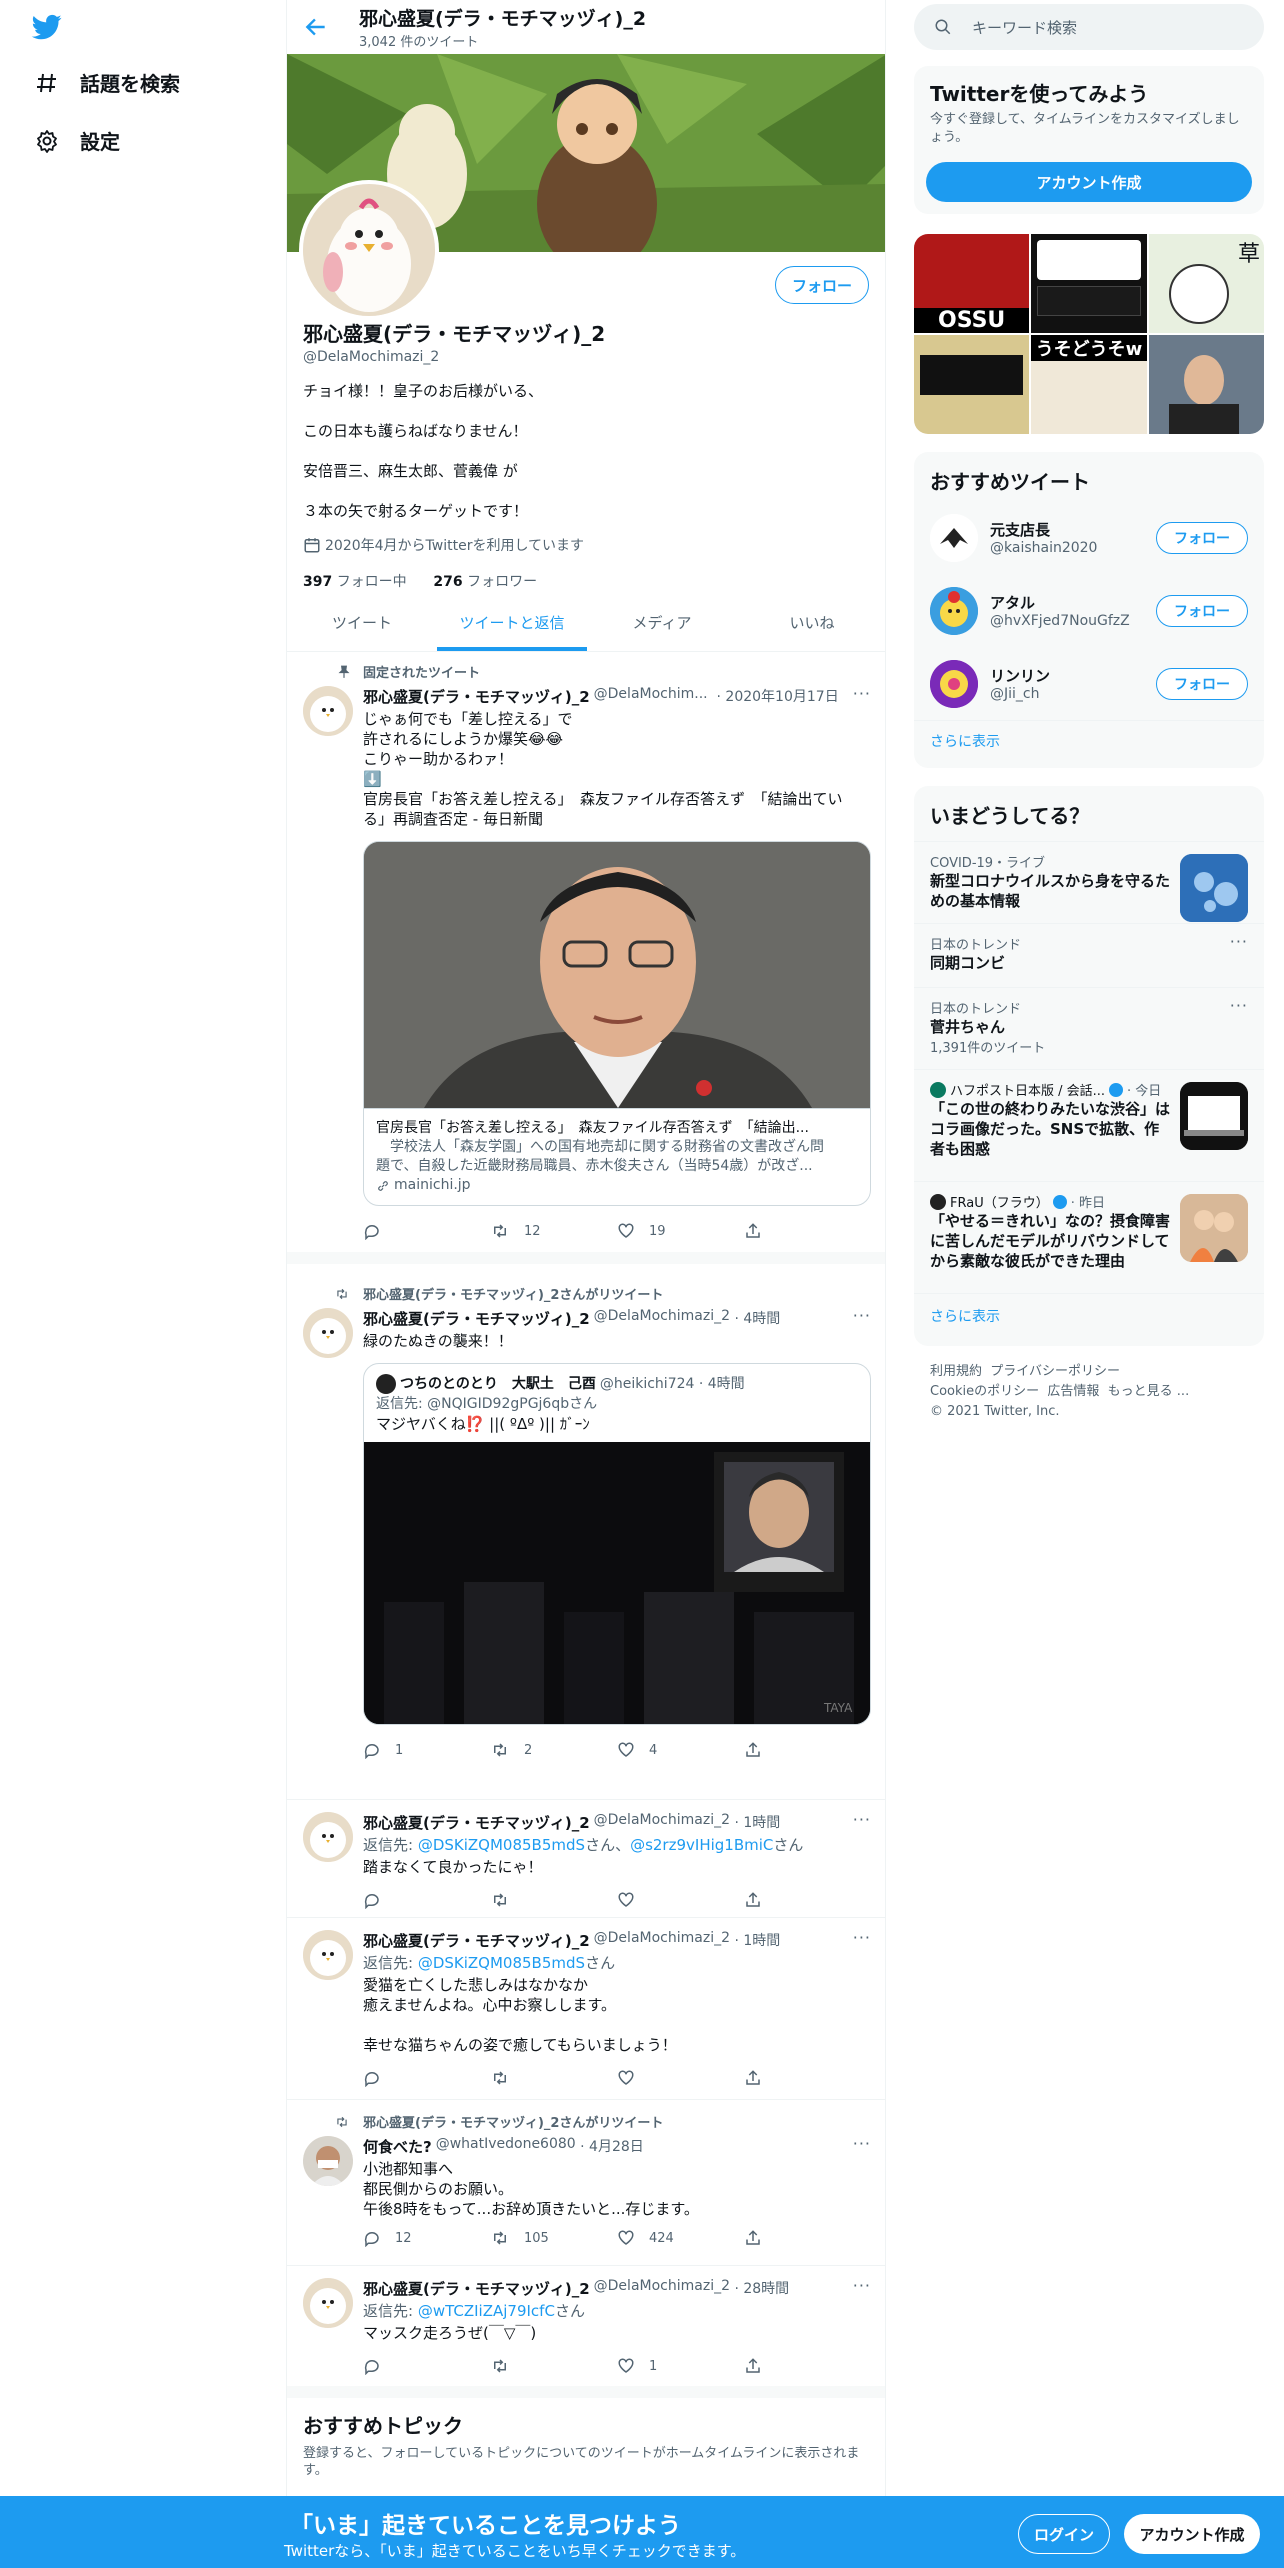 The width and height of the screenshot is (1284, 2568). I want to click on tweet-time: · 4月28日, so click(612, 2146).